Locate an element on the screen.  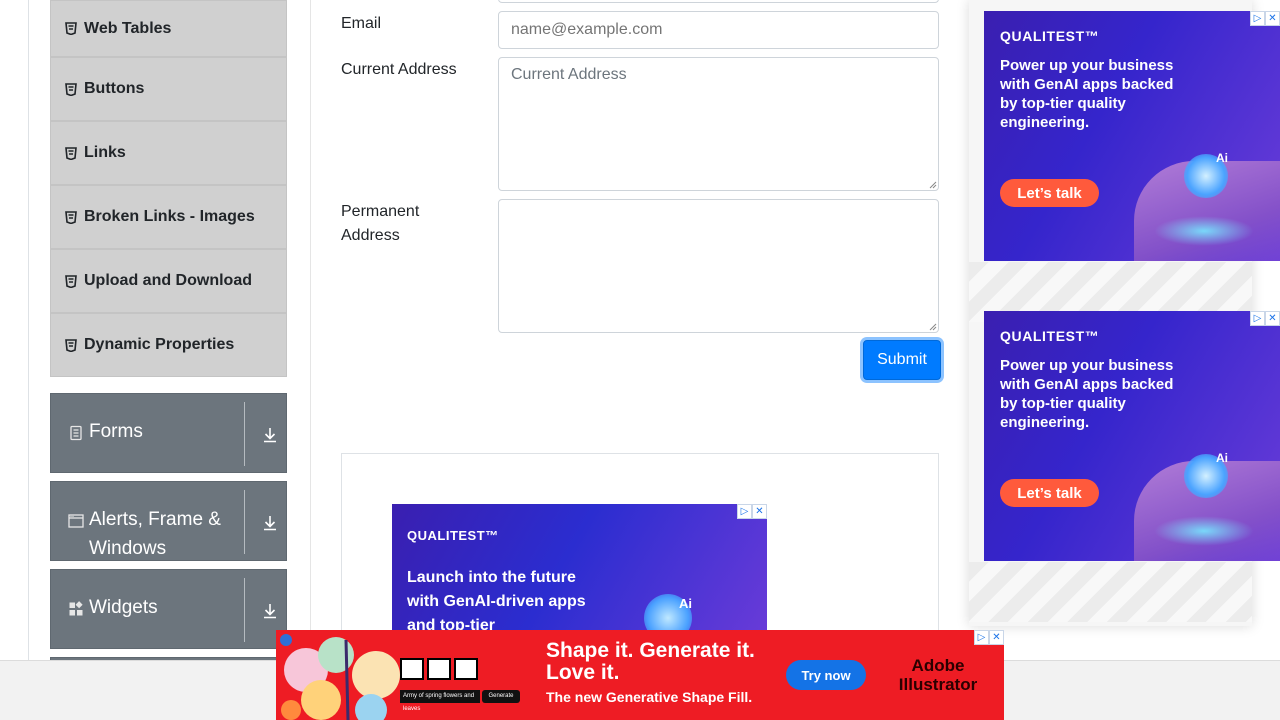
menu-item-buttons: Buttons is located at coordinates (168, 89).